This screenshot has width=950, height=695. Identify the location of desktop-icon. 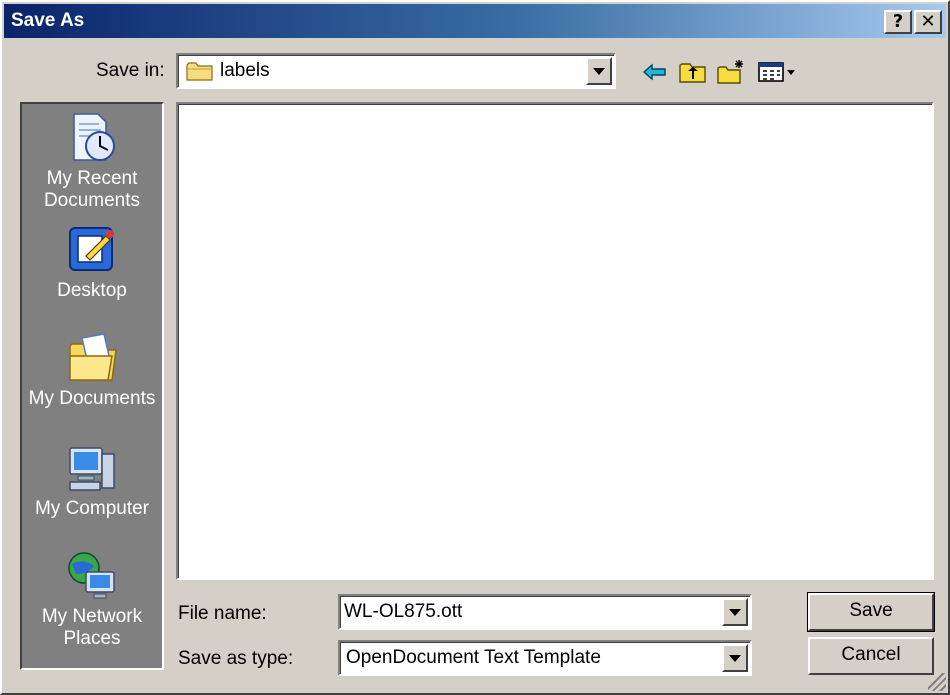
(92, 250).